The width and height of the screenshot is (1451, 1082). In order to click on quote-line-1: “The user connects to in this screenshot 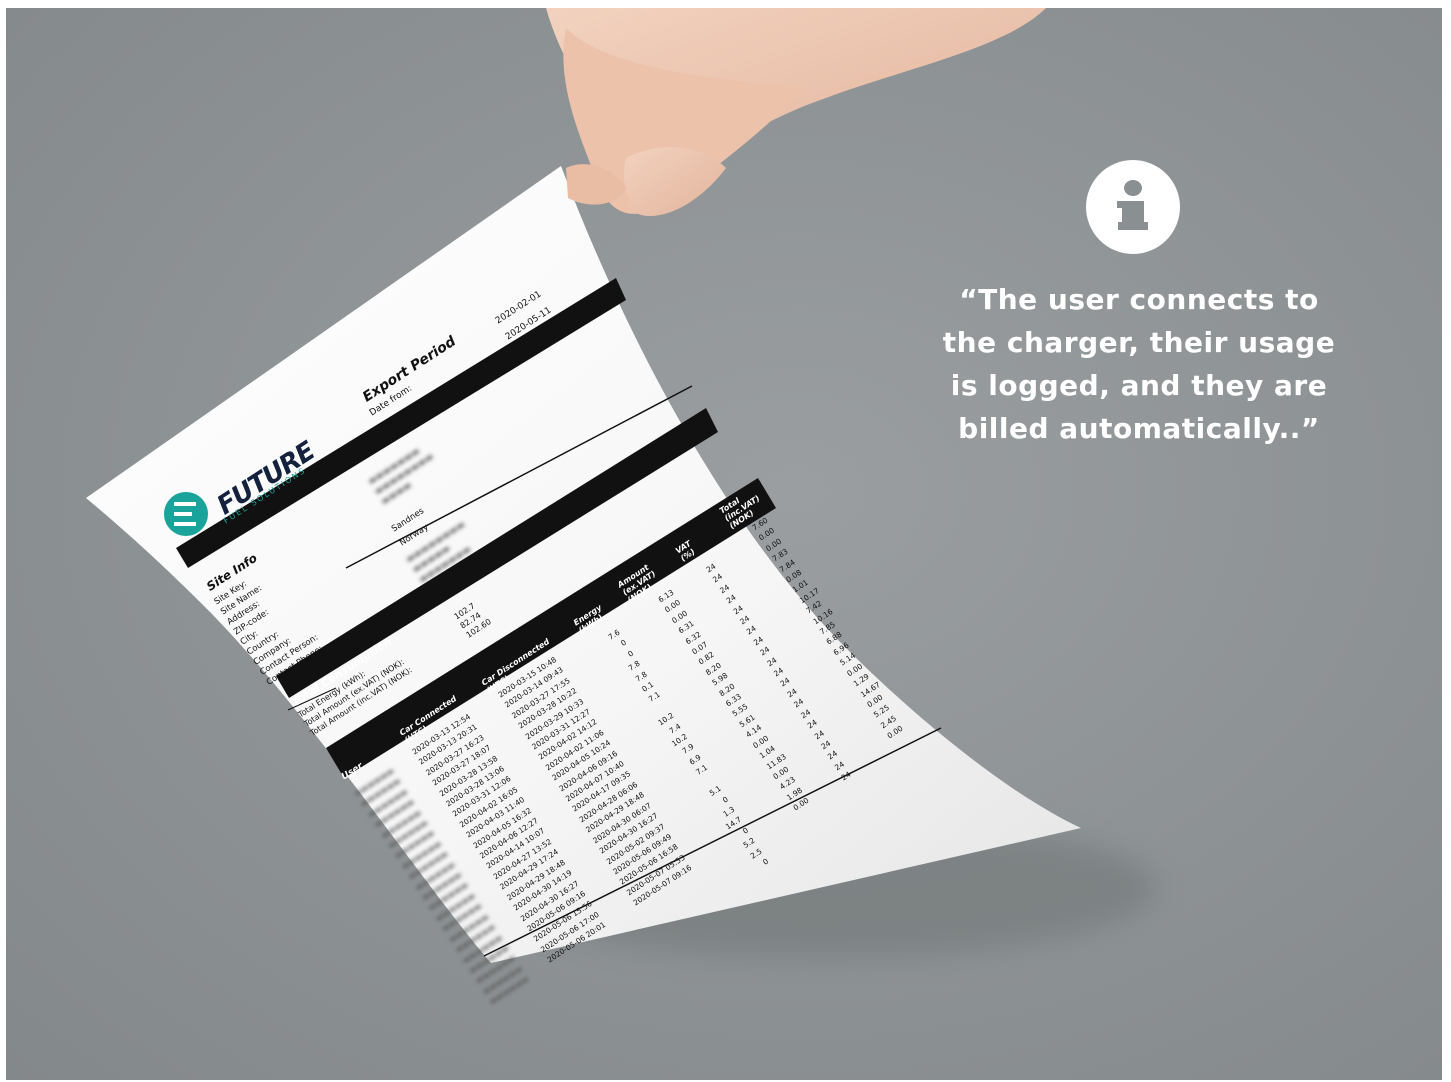, I will do `click(1139, 299)`.